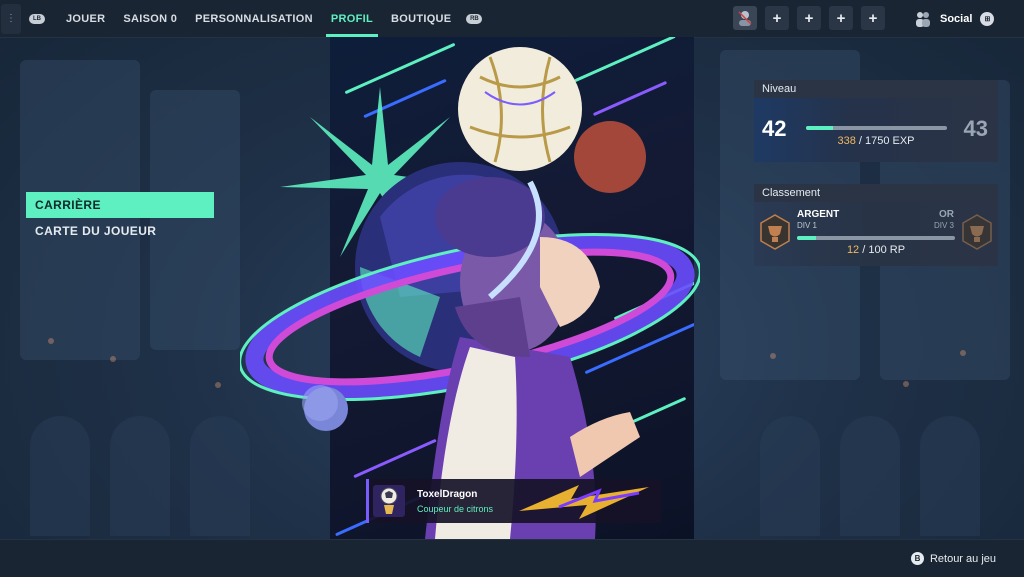 Image resolution: width=1024 pixels, height=577 pixels. I want to click on exp-progress-fill, so click(820, 128).